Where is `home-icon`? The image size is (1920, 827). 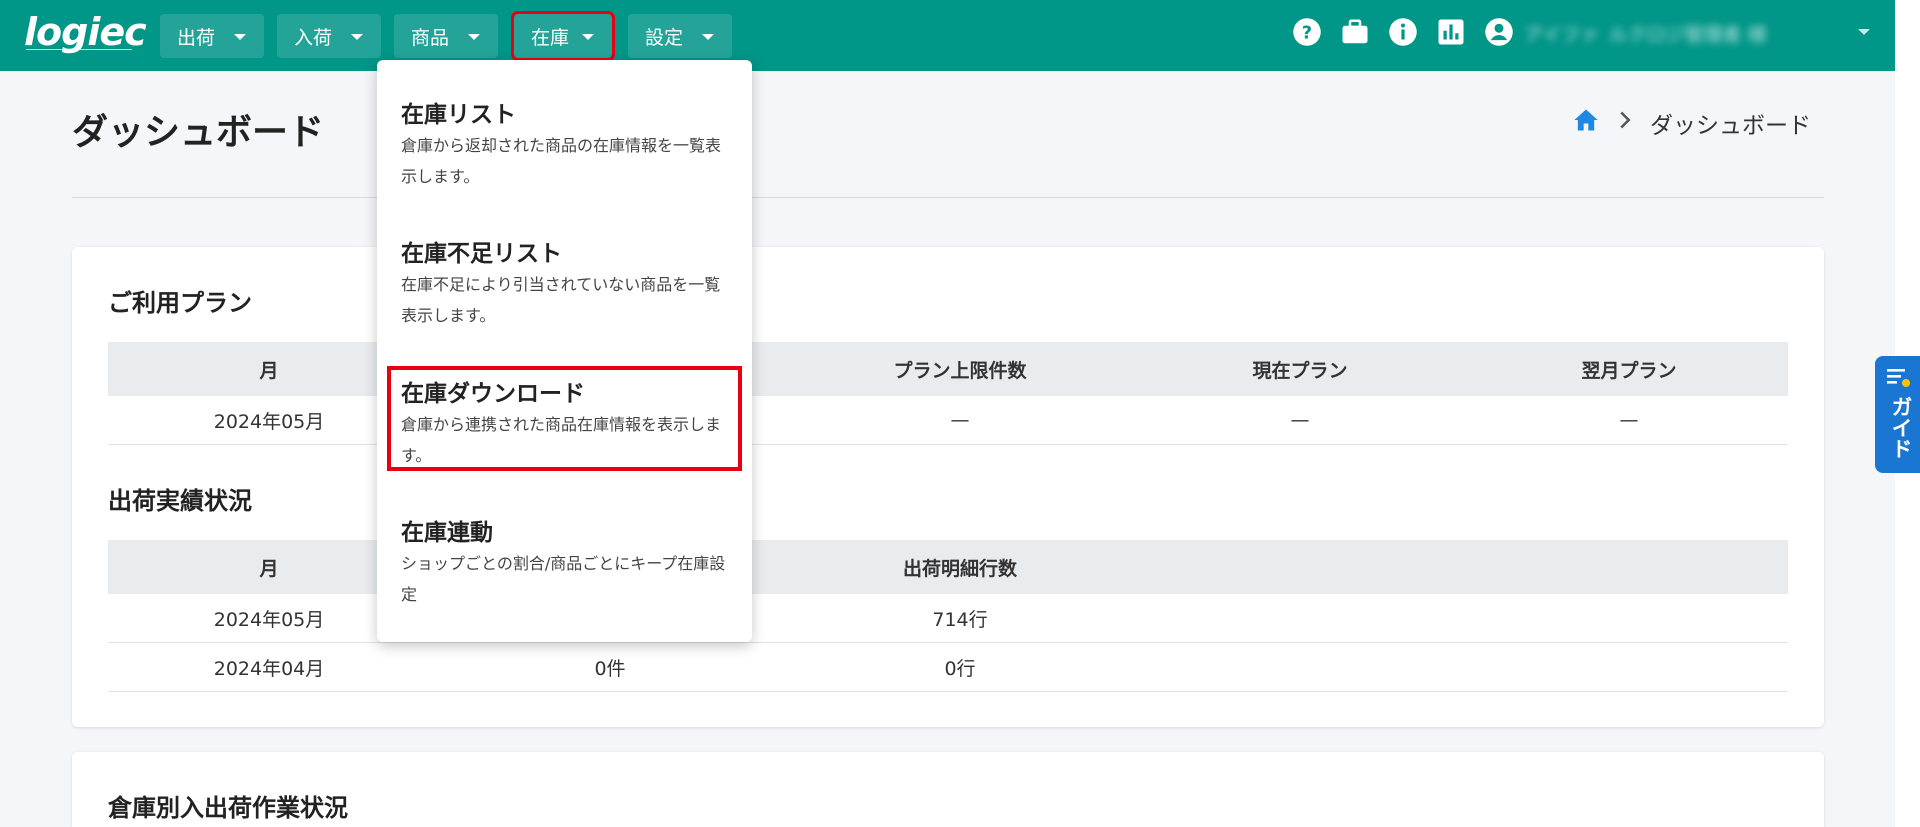
home-icon is located at coordinates (1586, 123).